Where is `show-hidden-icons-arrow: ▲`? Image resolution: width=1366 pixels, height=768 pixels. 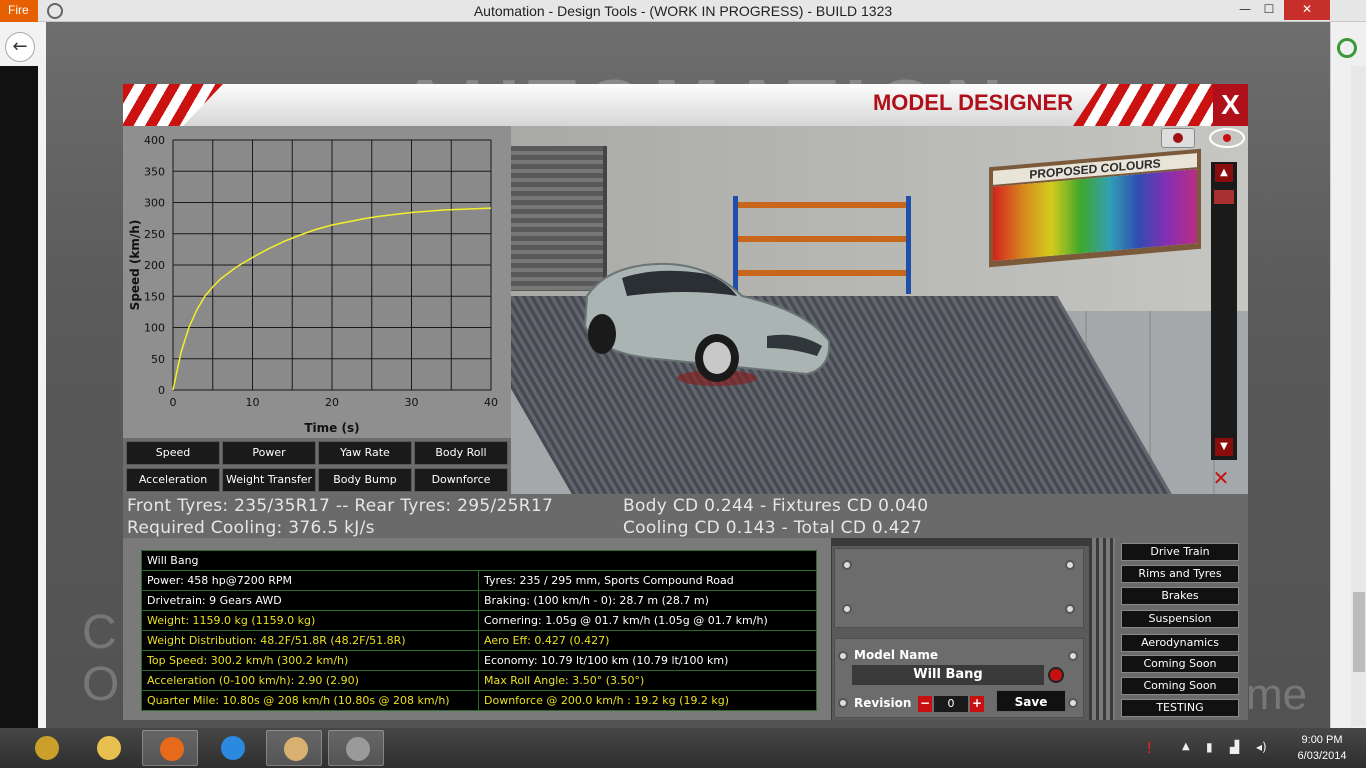
show-hidden-icons-arrow: ▲ is located at coordinates (1186, 746).